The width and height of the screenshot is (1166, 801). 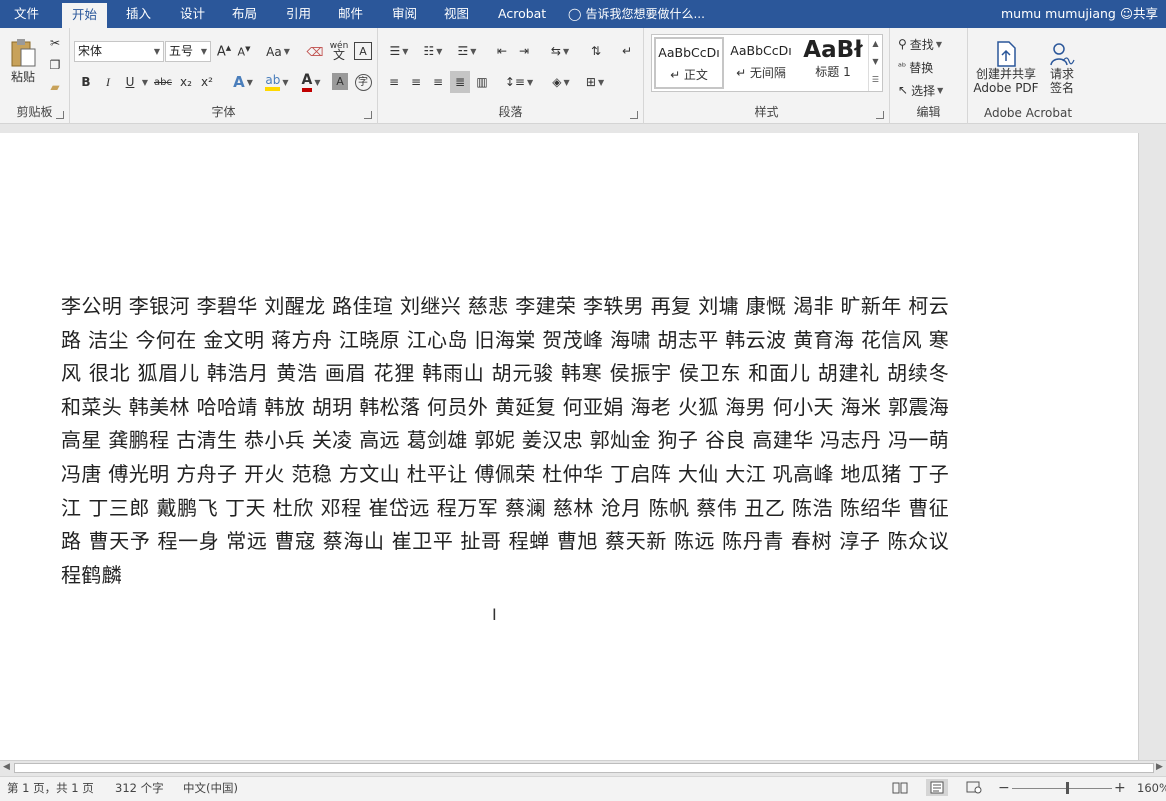 What do you see at coordinates (6, 767) in the screenshot?
I see `scroll-left-icon: ◀` at bounding box center [6, 767].